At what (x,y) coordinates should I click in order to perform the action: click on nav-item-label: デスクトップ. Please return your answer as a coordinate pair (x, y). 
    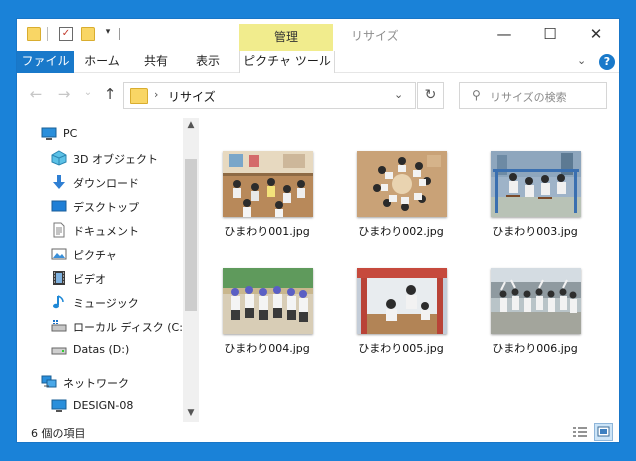
    Looking at the image, I should click on (106, 207).